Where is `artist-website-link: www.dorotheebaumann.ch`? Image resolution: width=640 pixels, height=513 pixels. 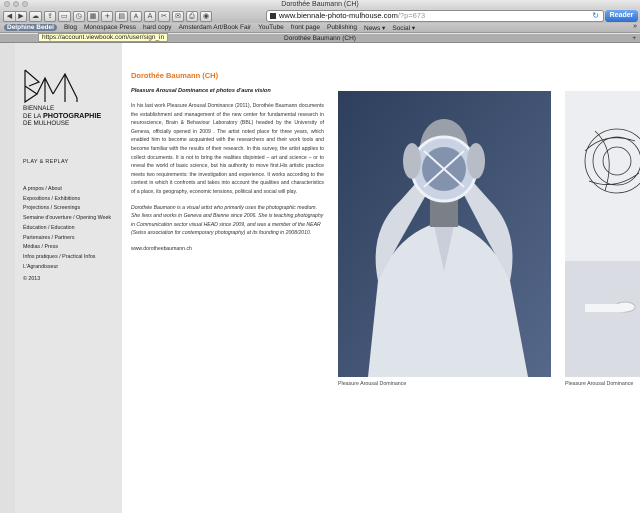 artist-website-link: www.dorotheebaumann.ch is located at coordinates (227, 249).